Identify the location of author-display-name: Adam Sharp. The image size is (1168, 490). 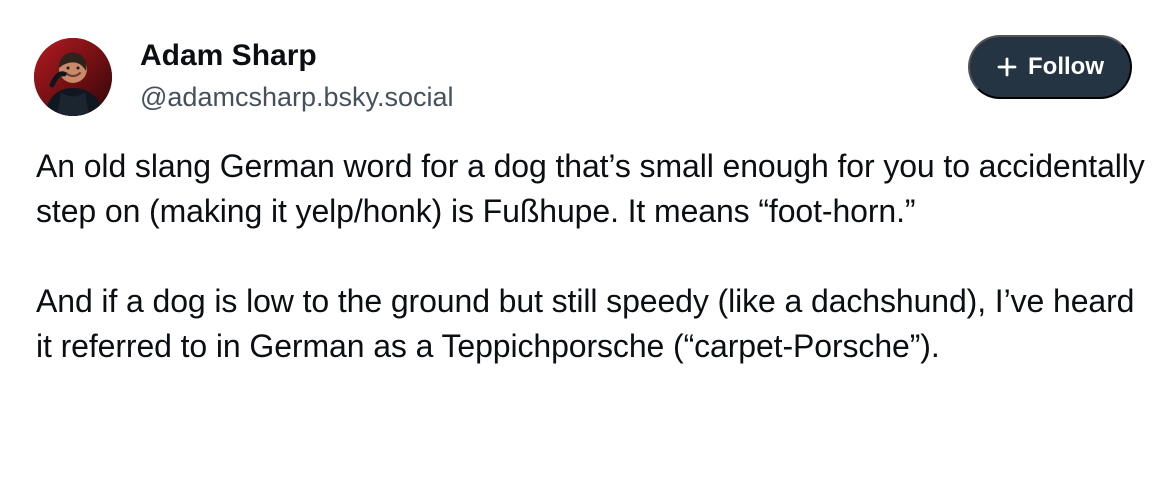
(228, 56).